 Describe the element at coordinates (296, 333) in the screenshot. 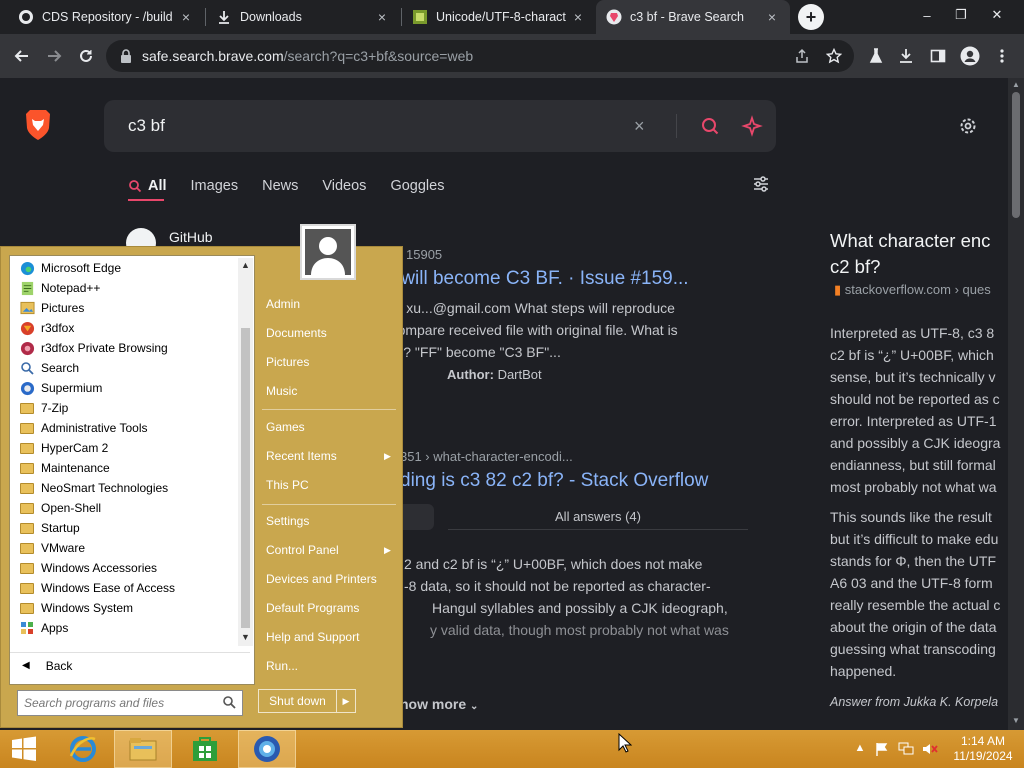

I see `start-item-documents: Documents` at that location.